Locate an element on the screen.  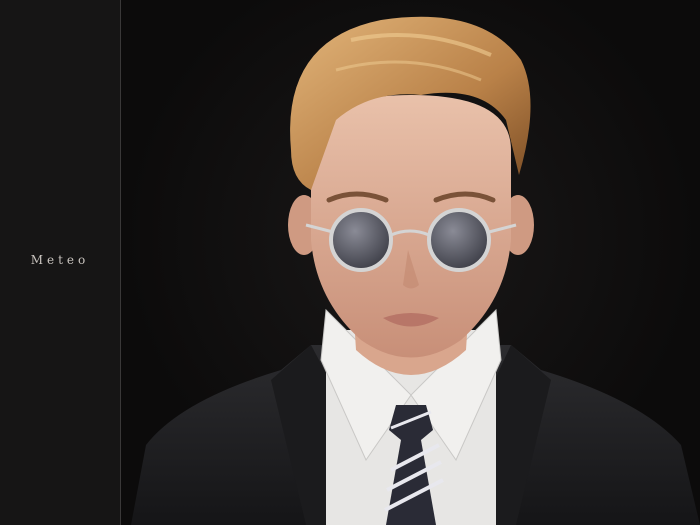
brand-name: Meteo is located at coordinates (60, 260).